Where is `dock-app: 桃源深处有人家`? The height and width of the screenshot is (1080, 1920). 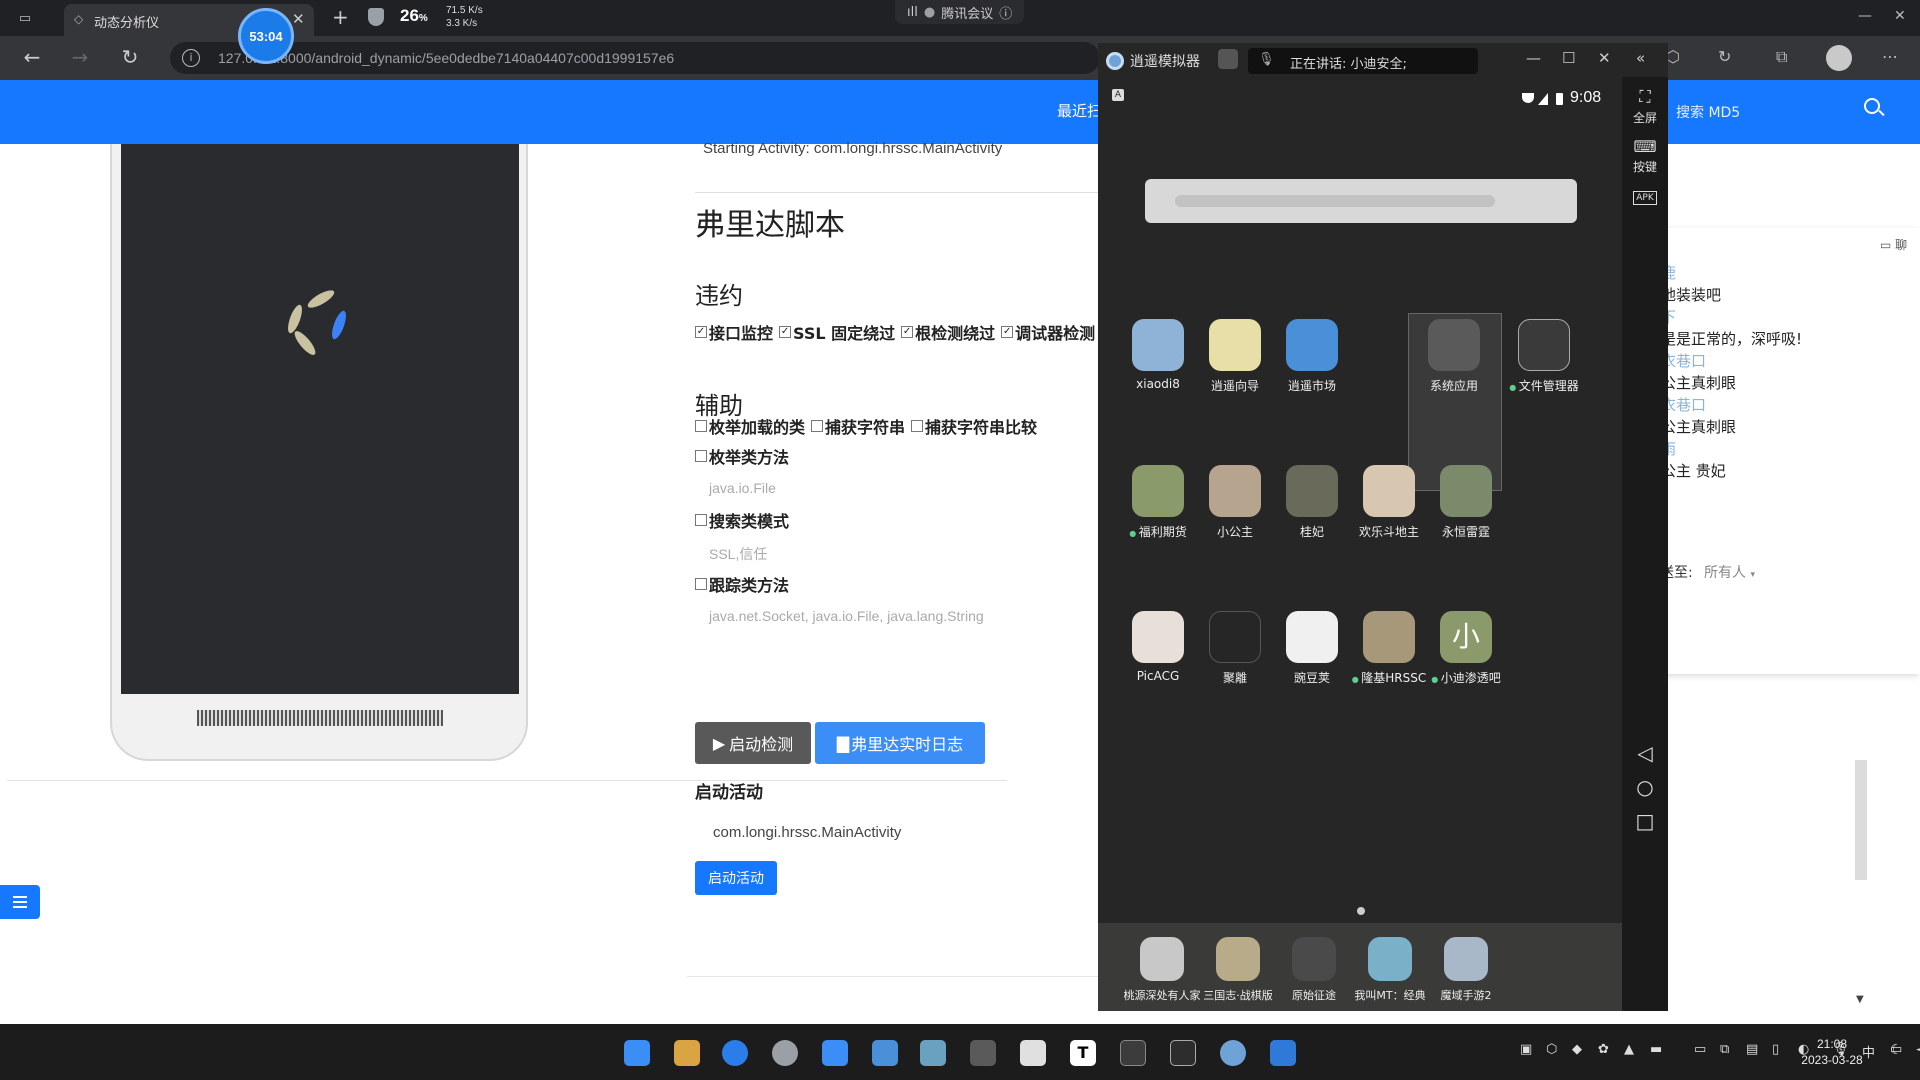 dock-app: 桃源深处有人家 is located at coordinates (1162, 970).